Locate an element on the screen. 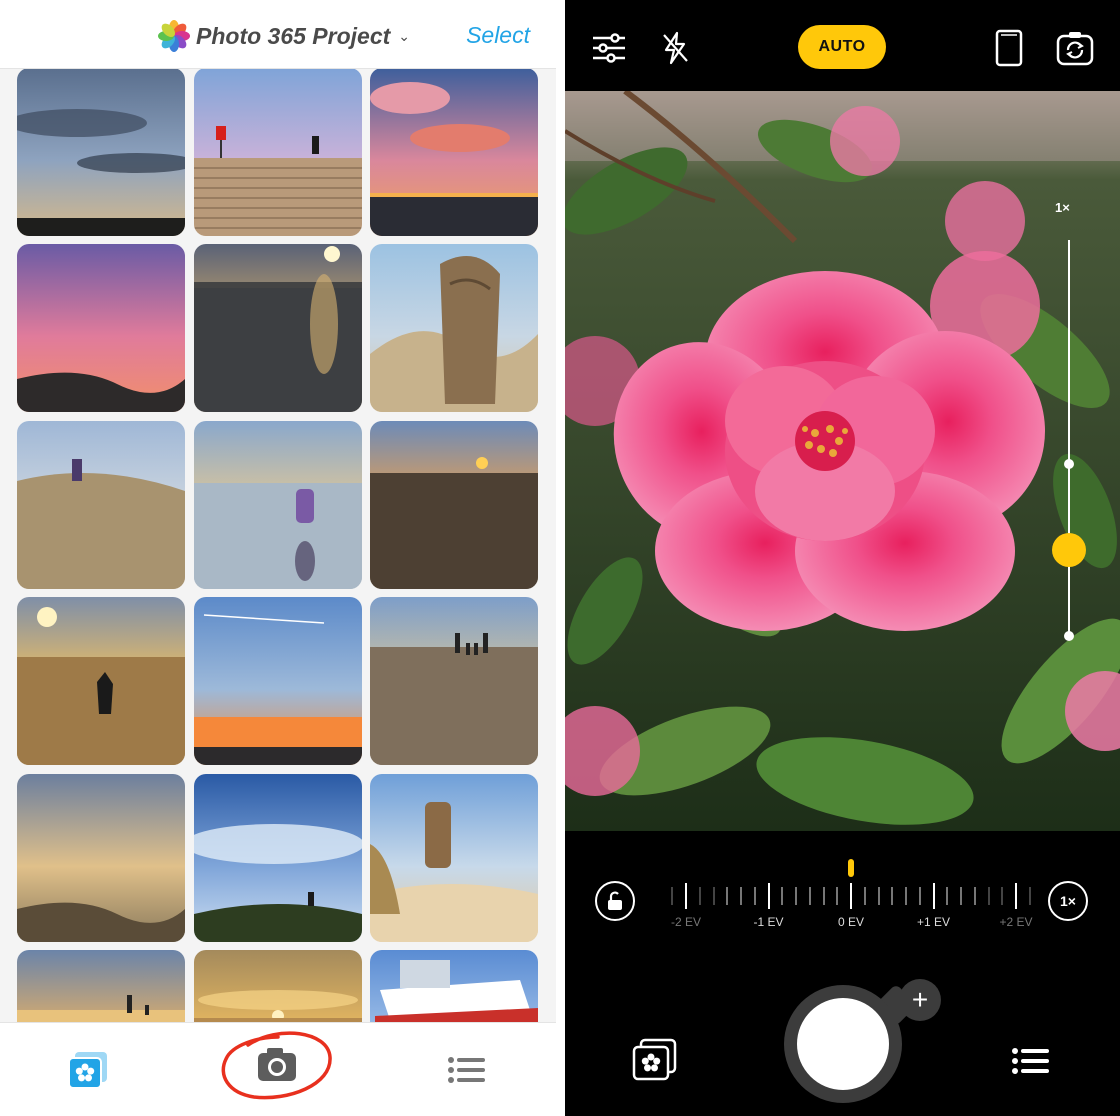  album-title: Photo 365 Project is located at coordinates (293, 35).